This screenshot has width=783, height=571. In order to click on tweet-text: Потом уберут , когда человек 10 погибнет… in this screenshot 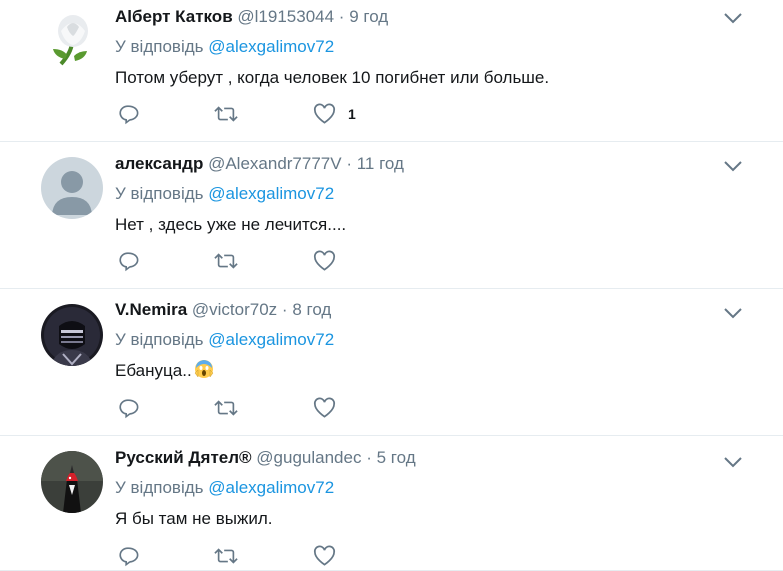, I will do `click(332, 77)`.